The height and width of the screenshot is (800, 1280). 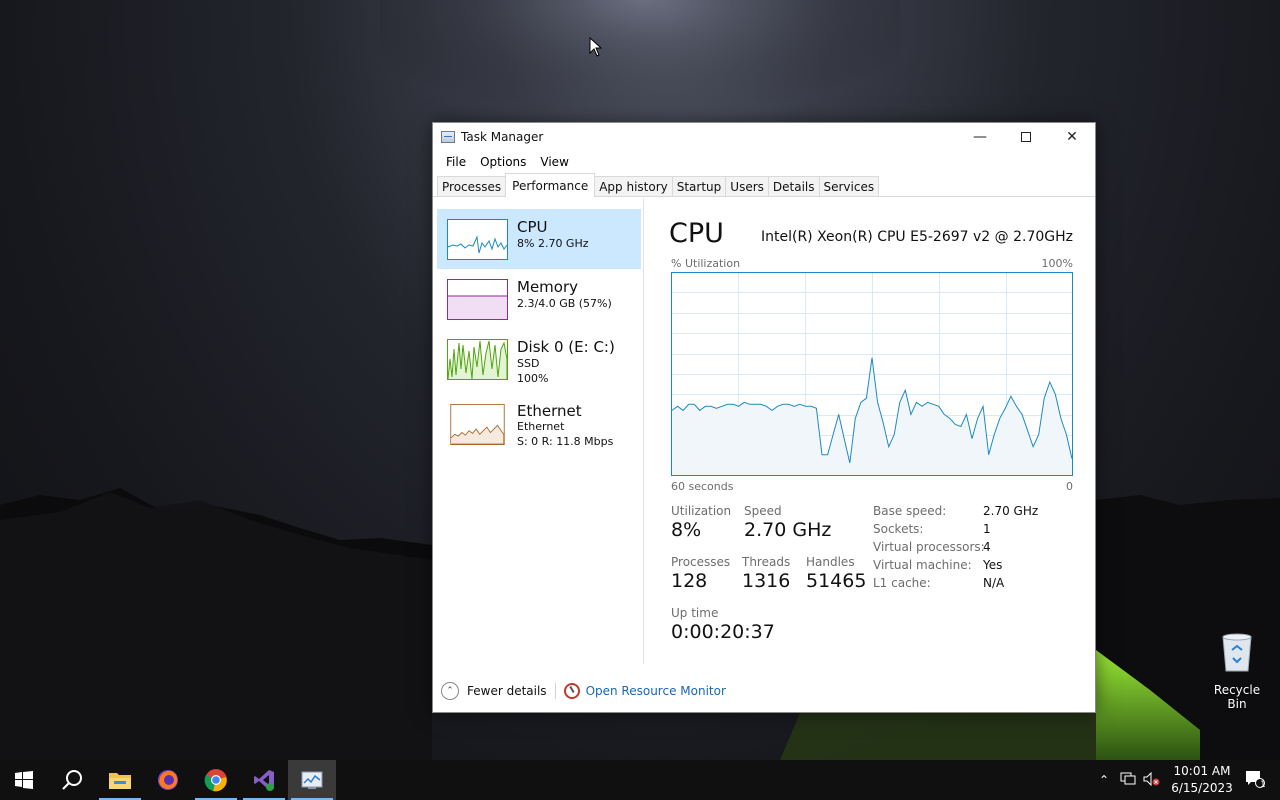 What do you see at coordinates (596, 47) in the screenshot?
I see `mouse-cursor` at bounding box center [596, 47].